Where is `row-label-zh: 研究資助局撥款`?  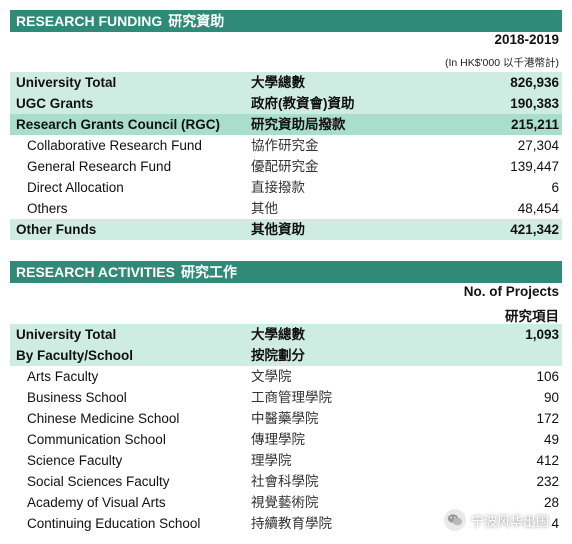
row-label-zh: 研究資助局撥款 is located at coordinates (298, 124).